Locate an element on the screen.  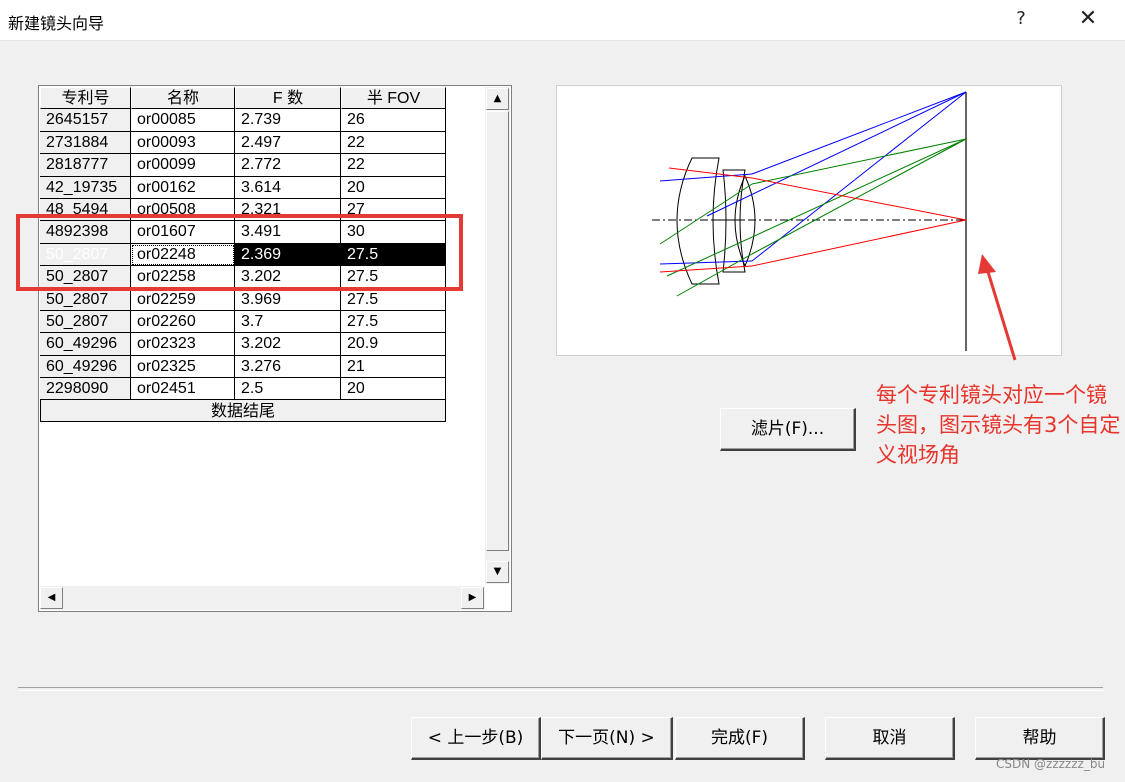
table-cell: 2.739 is located at coordinates (288, 120).